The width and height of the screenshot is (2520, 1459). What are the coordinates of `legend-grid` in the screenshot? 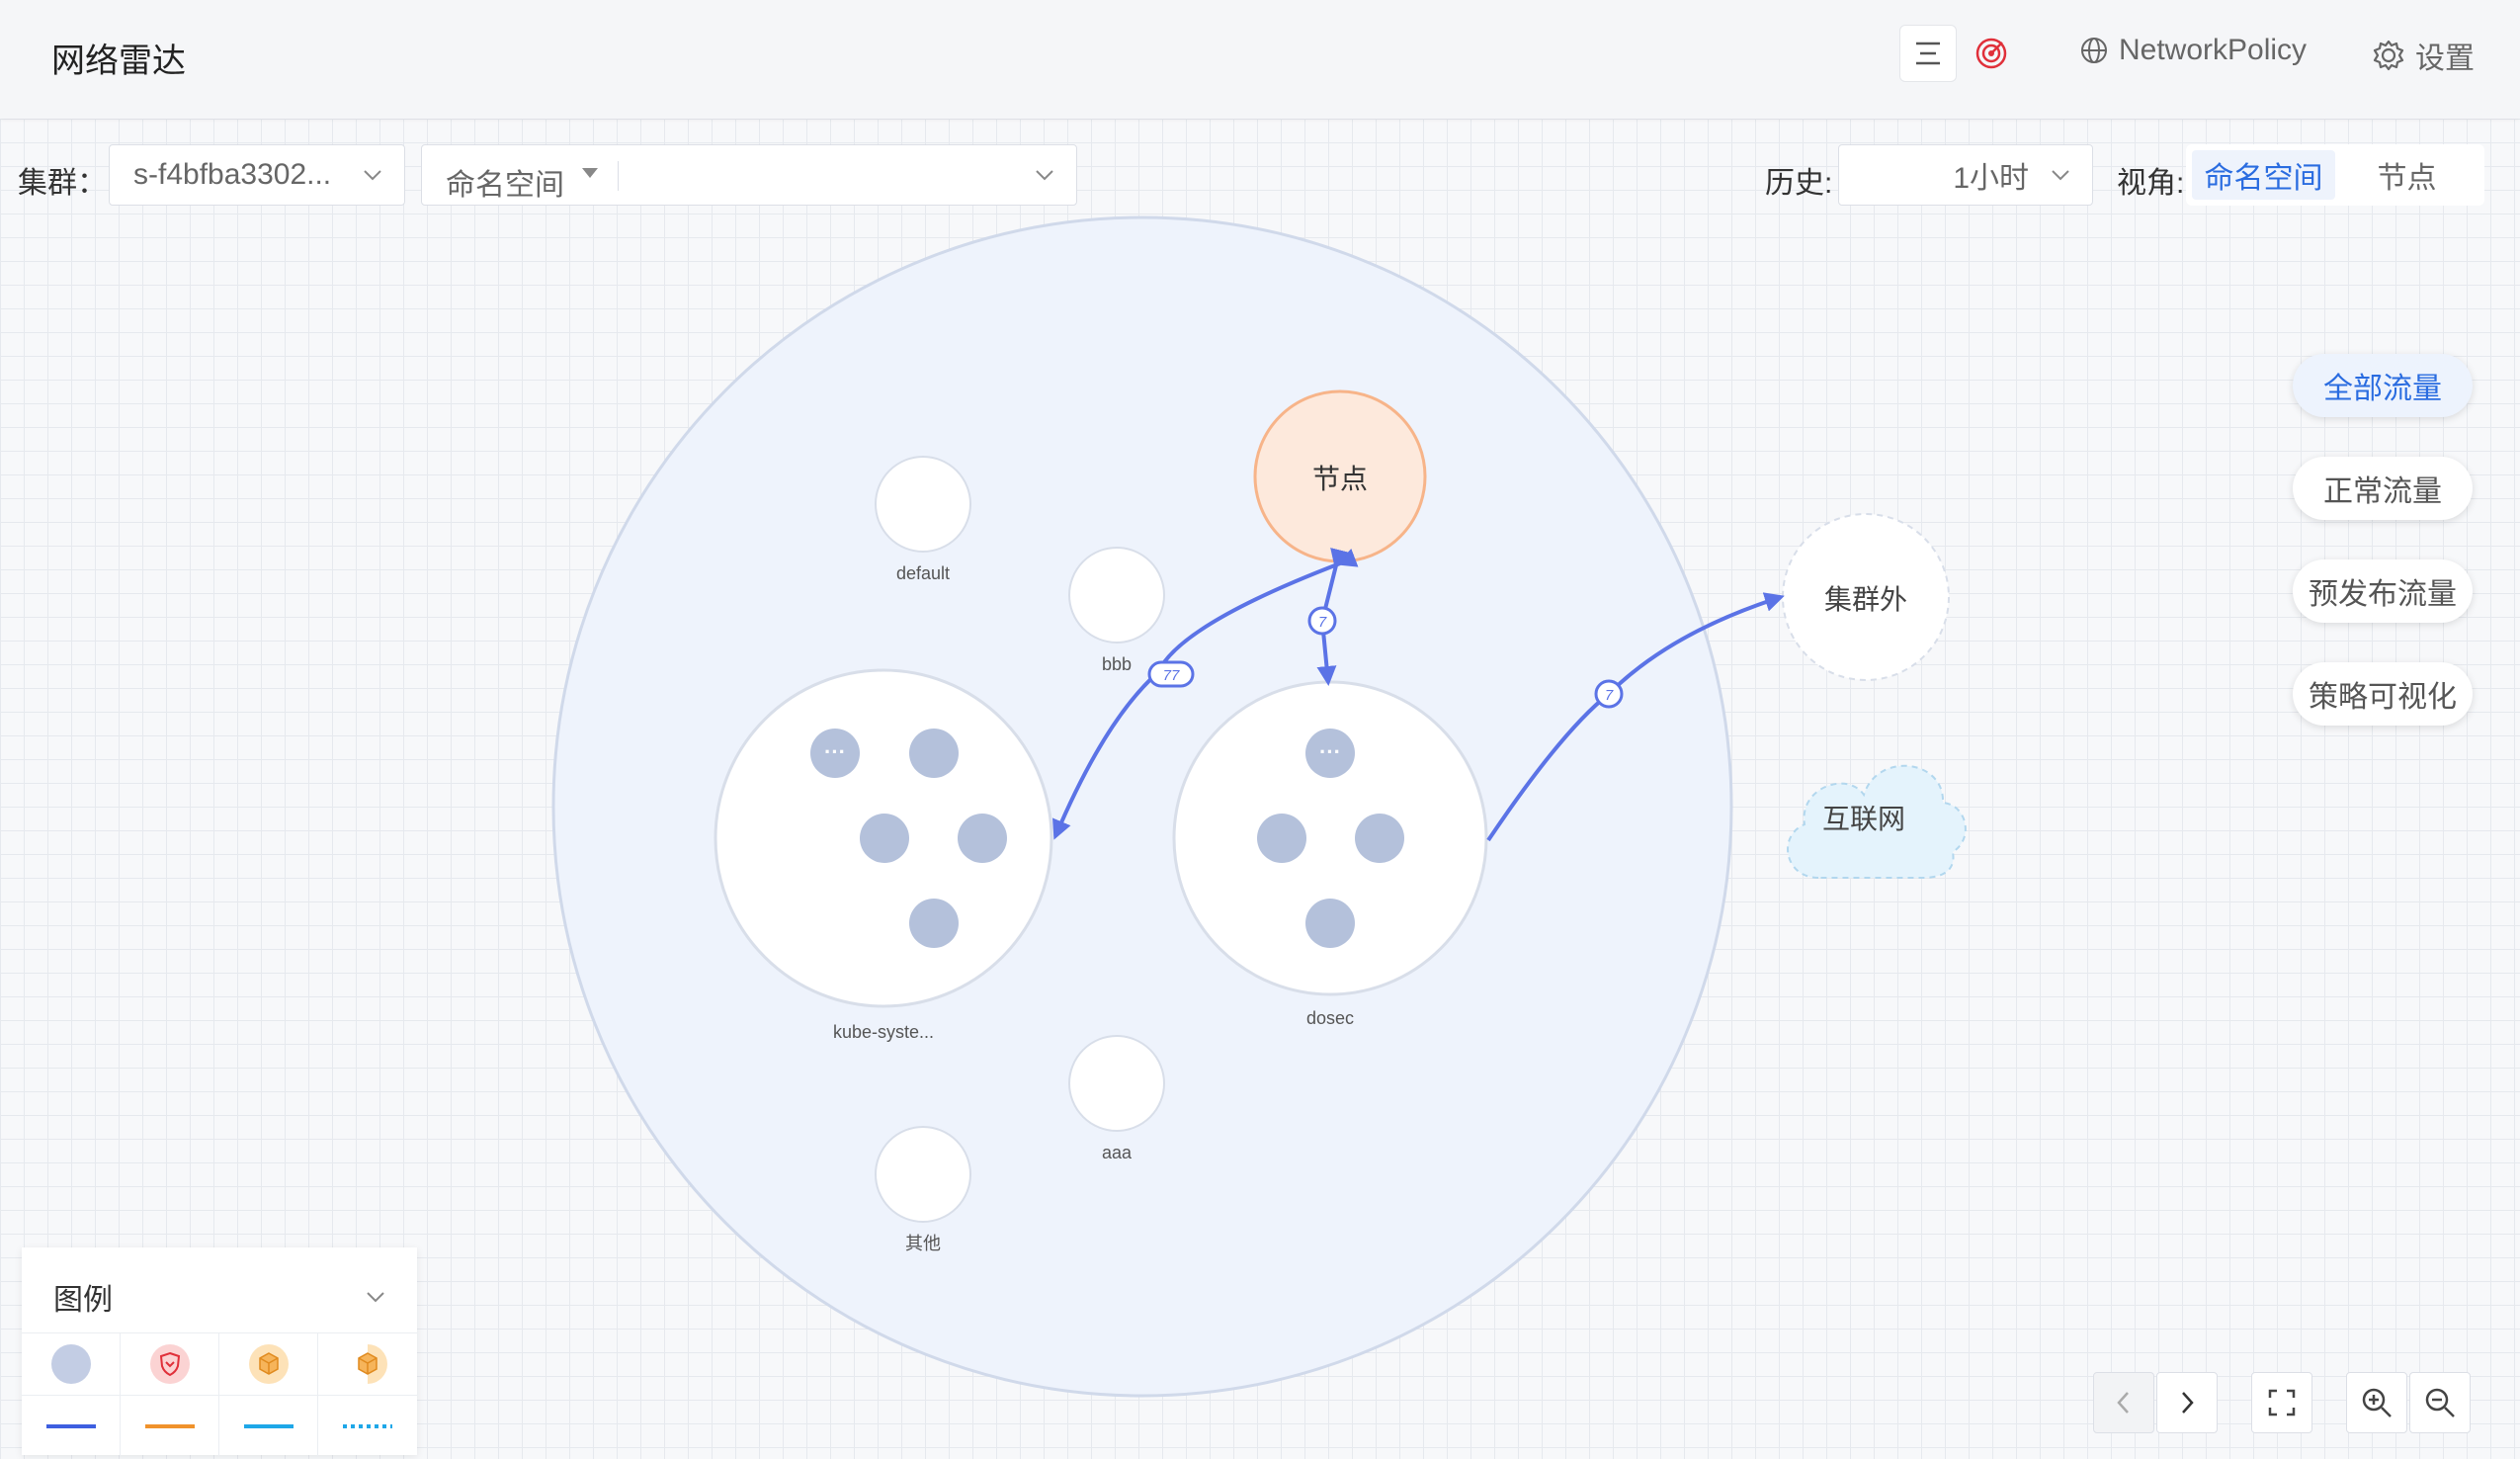 It's located at (219, 1394).